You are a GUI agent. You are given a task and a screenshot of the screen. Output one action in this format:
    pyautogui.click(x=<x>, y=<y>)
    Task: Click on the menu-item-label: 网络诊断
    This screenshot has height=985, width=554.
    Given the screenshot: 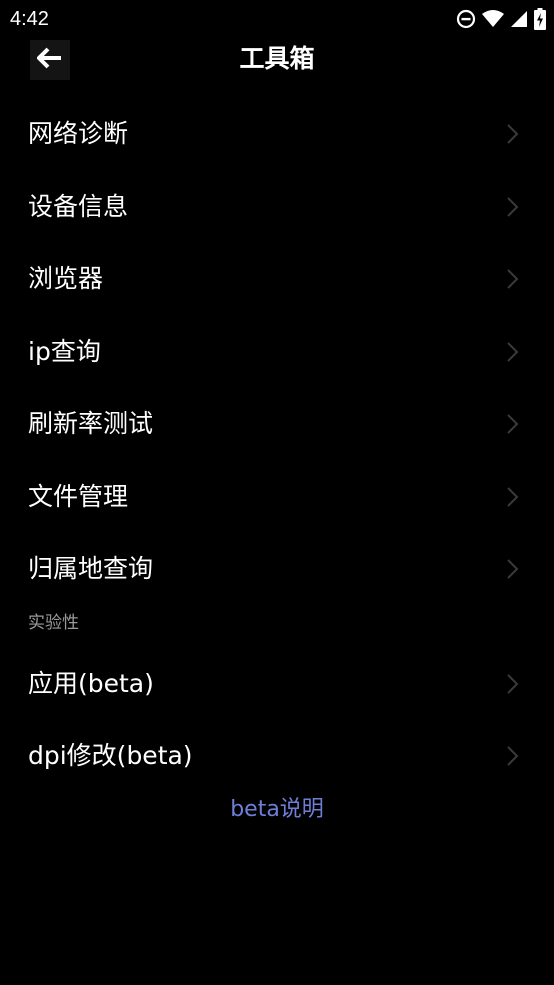 What is the action you would take?
    pyautogui.click(x=78, y=134)
    